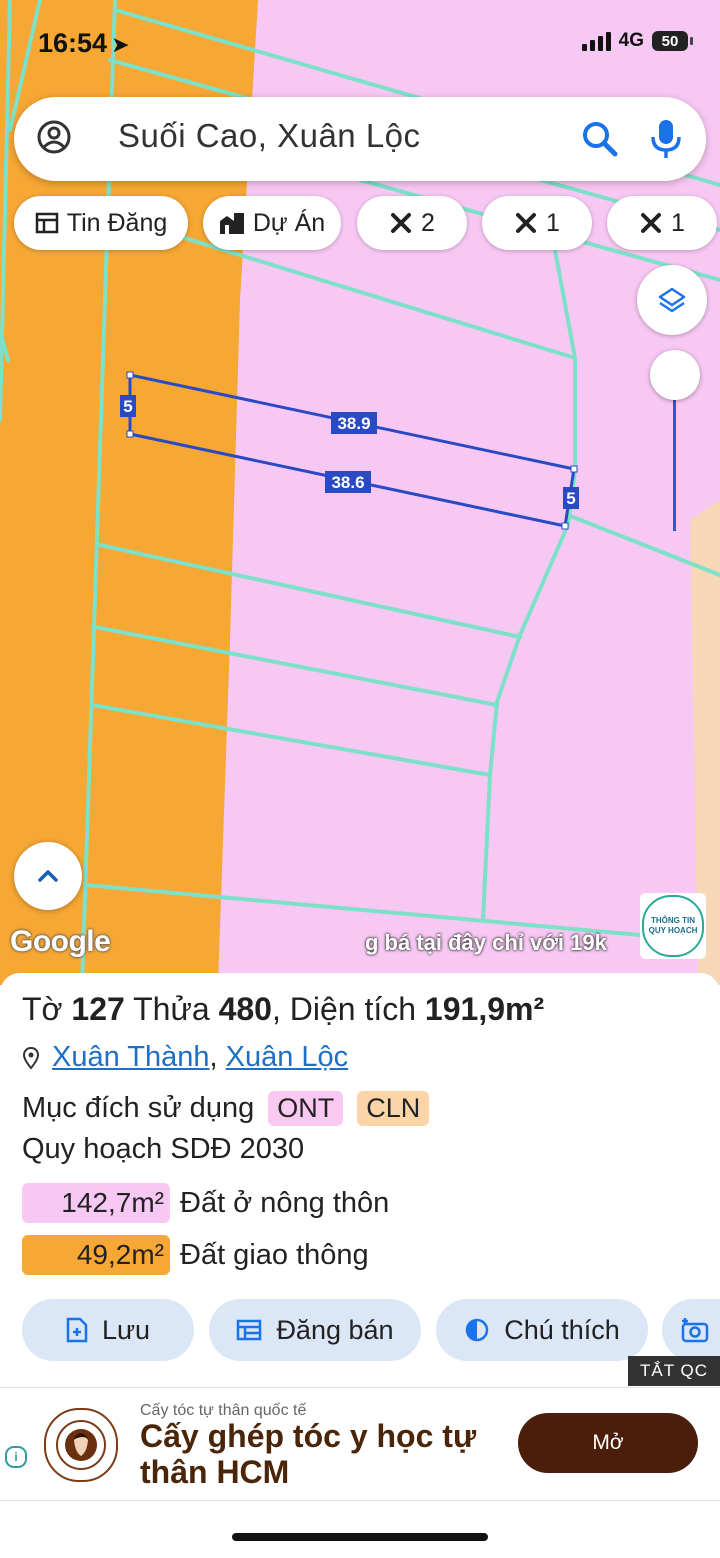  What do you see at coordinates (77, 1330) in the screenshot?
I see `add-file-icon` at bounding box center [77, 1330].